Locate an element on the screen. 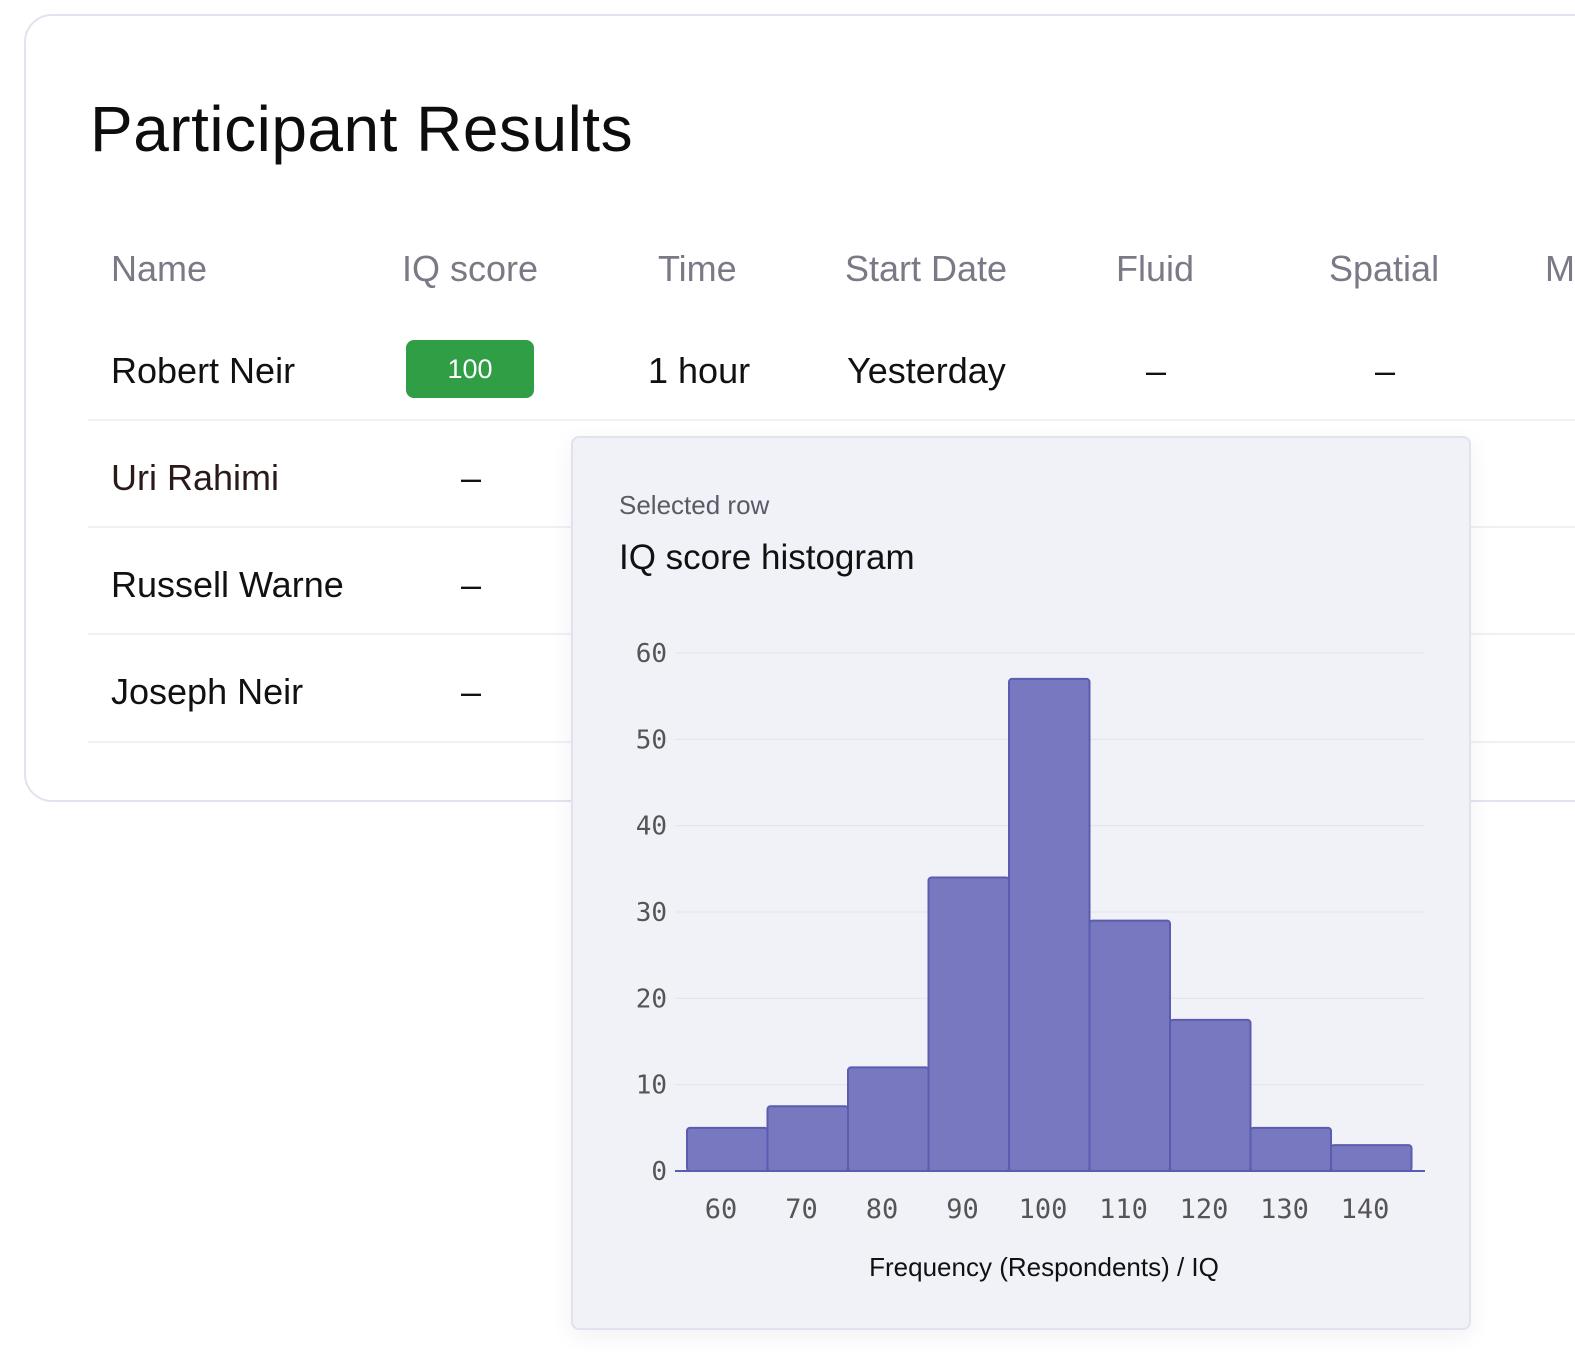 Image resolution: width=1575 pixels, height=1372 pixels. x-tick-label: 80 is located at coordinates (882, 1209).